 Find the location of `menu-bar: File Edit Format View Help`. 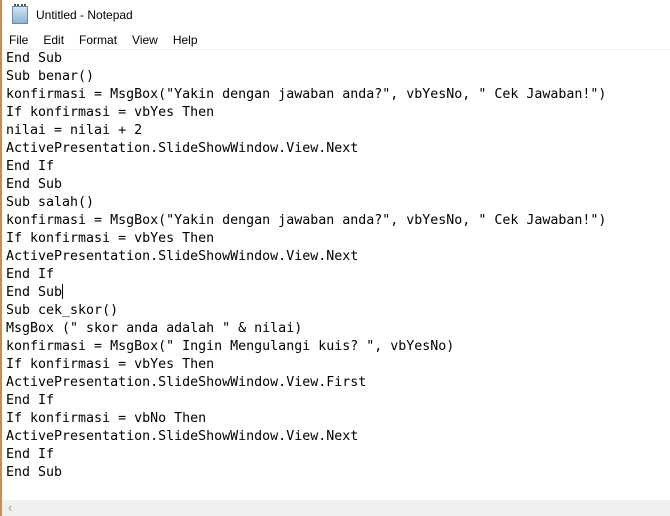

menu-bar: File Edit Format View Help is located at coordinates (336, 39).